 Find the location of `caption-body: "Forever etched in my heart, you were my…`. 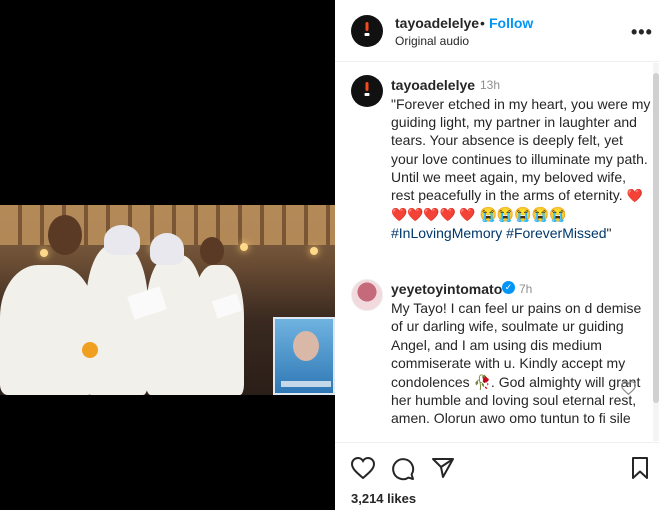

caption-body: "Forever etched in my heart, you were my… is located at coordinates (521, 150).